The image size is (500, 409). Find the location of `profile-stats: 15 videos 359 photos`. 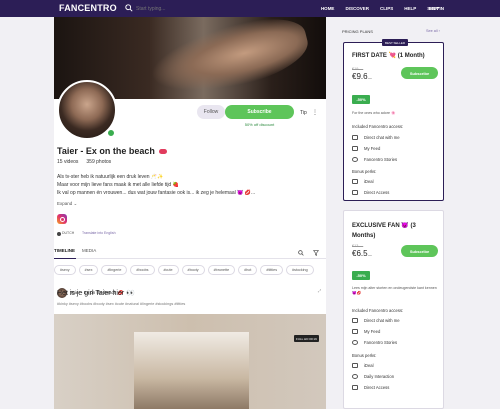

profile-stats: 15 videos 359 photos is located at coordinates (84, 162).